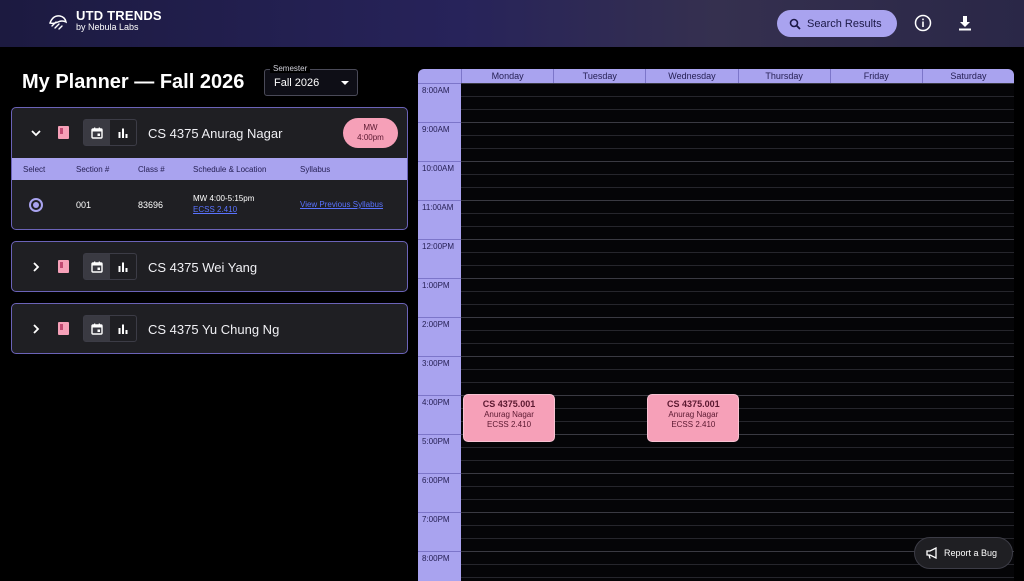  Describe the element at coordinates (436, 519) in the screenshot. I see `time-label: 7:00PM` at that location.